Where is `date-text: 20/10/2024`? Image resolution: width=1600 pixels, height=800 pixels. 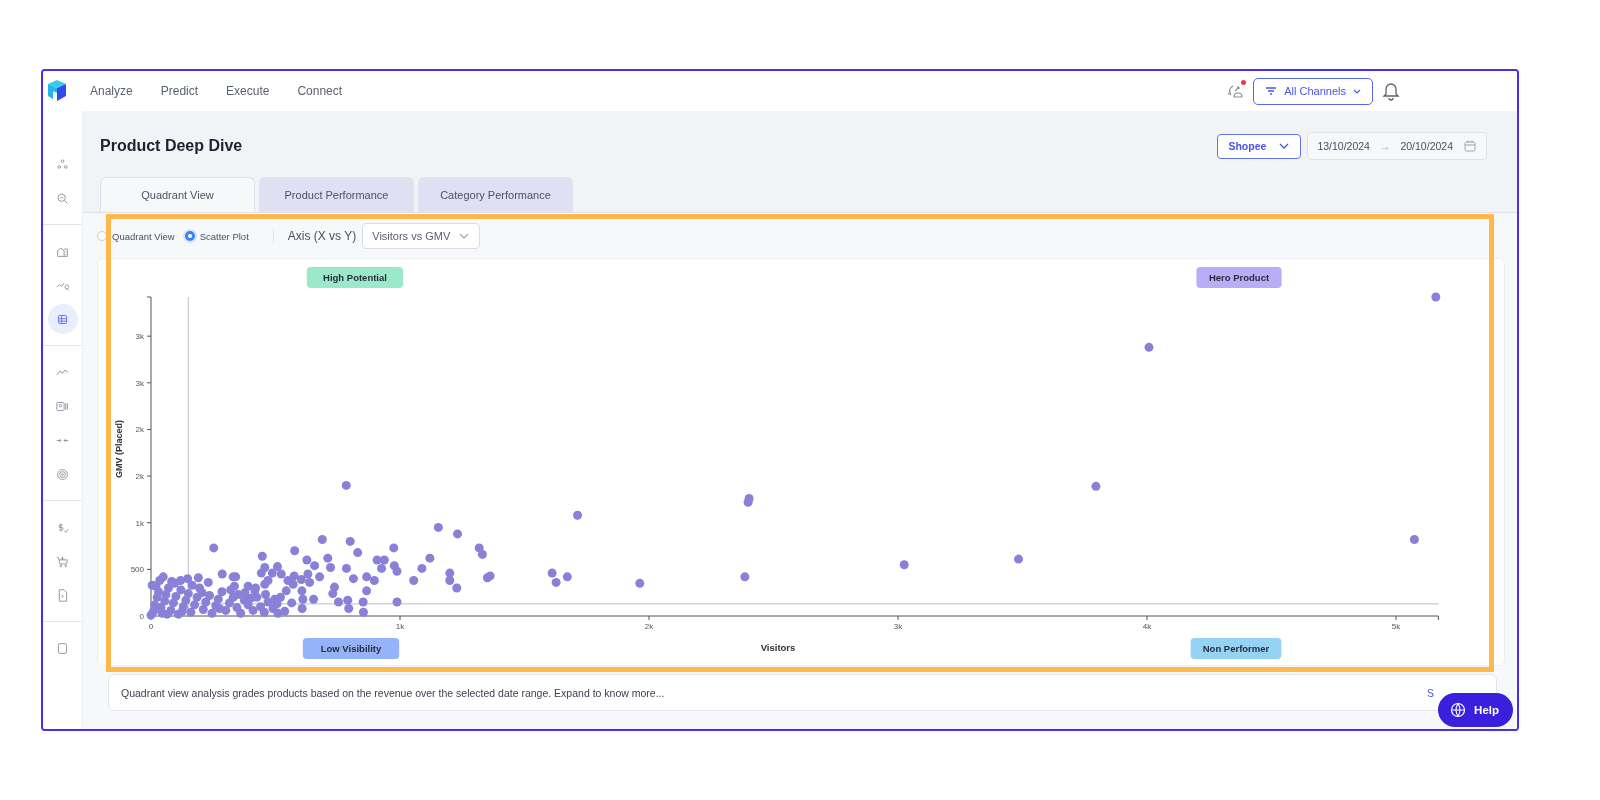 date-text: 20/10/2024 is located at coordinates (1426, 146).